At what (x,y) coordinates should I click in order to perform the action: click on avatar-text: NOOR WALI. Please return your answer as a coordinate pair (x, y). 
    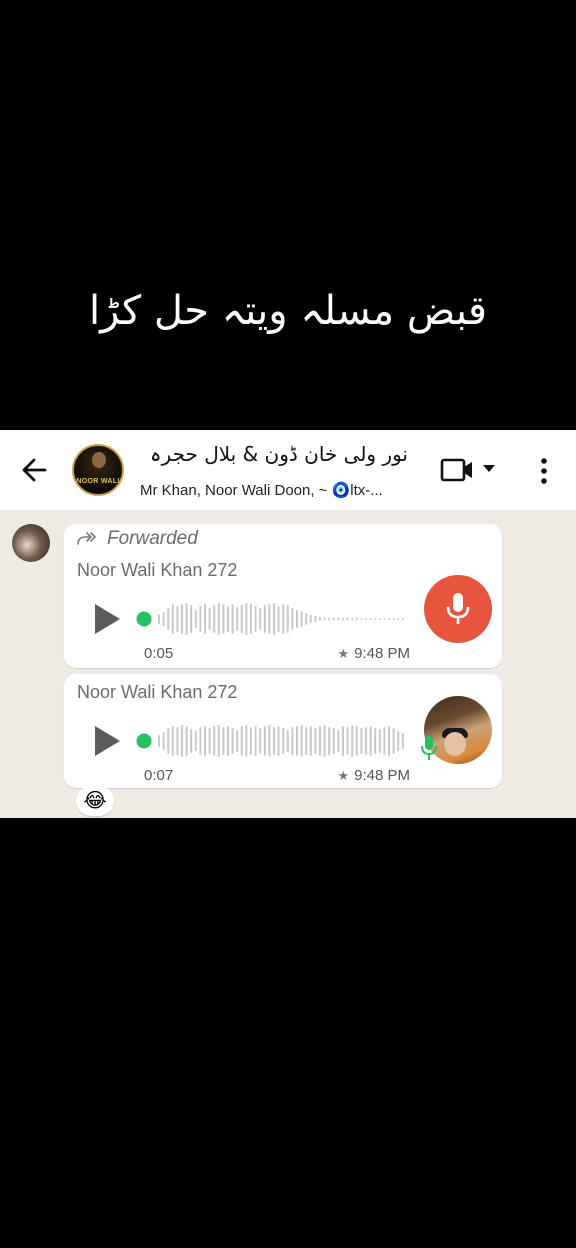
    Looking at the image, I should click on (98, 481).